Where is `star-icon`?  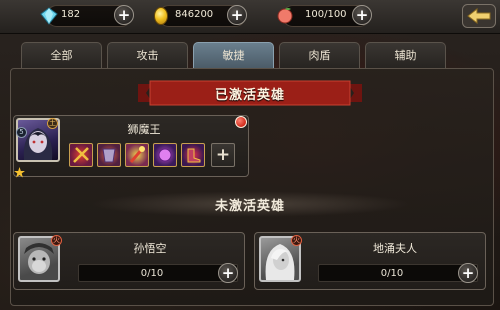 star-icon is located at coordinates (19, 172).